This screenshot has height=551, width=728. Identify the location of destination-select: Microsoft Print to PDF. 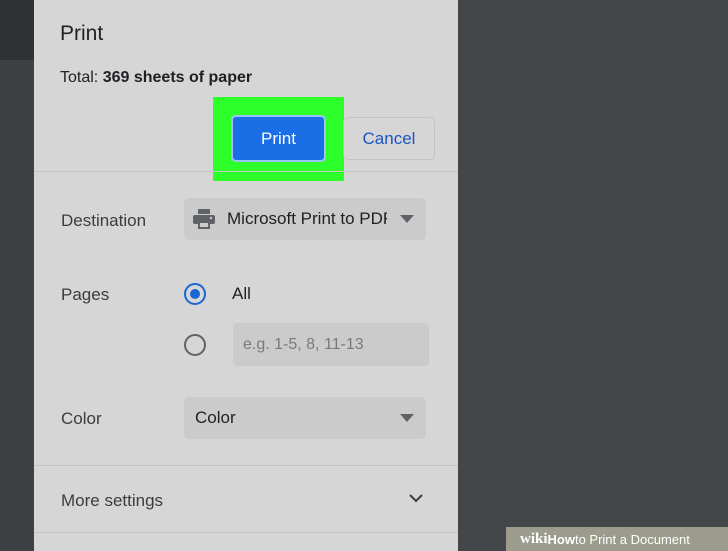
(305, 219).